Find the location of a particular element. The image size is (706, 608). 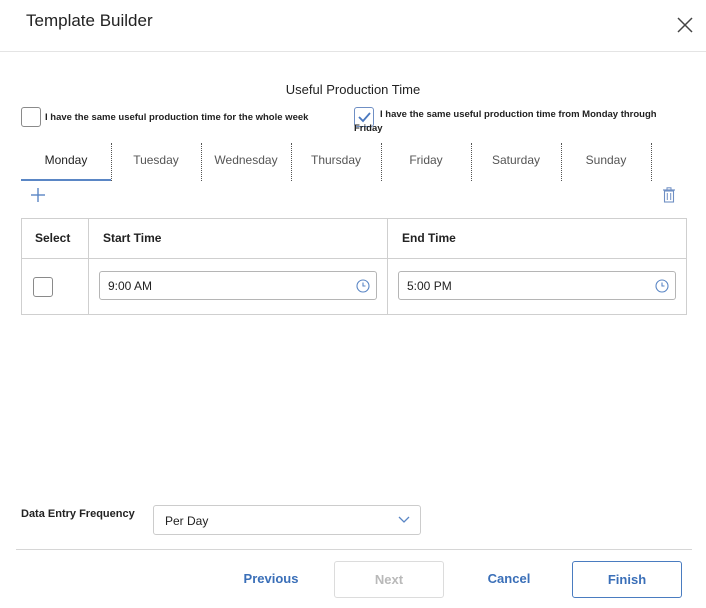

previous-button: Previous is located at coordinates (271, 579).